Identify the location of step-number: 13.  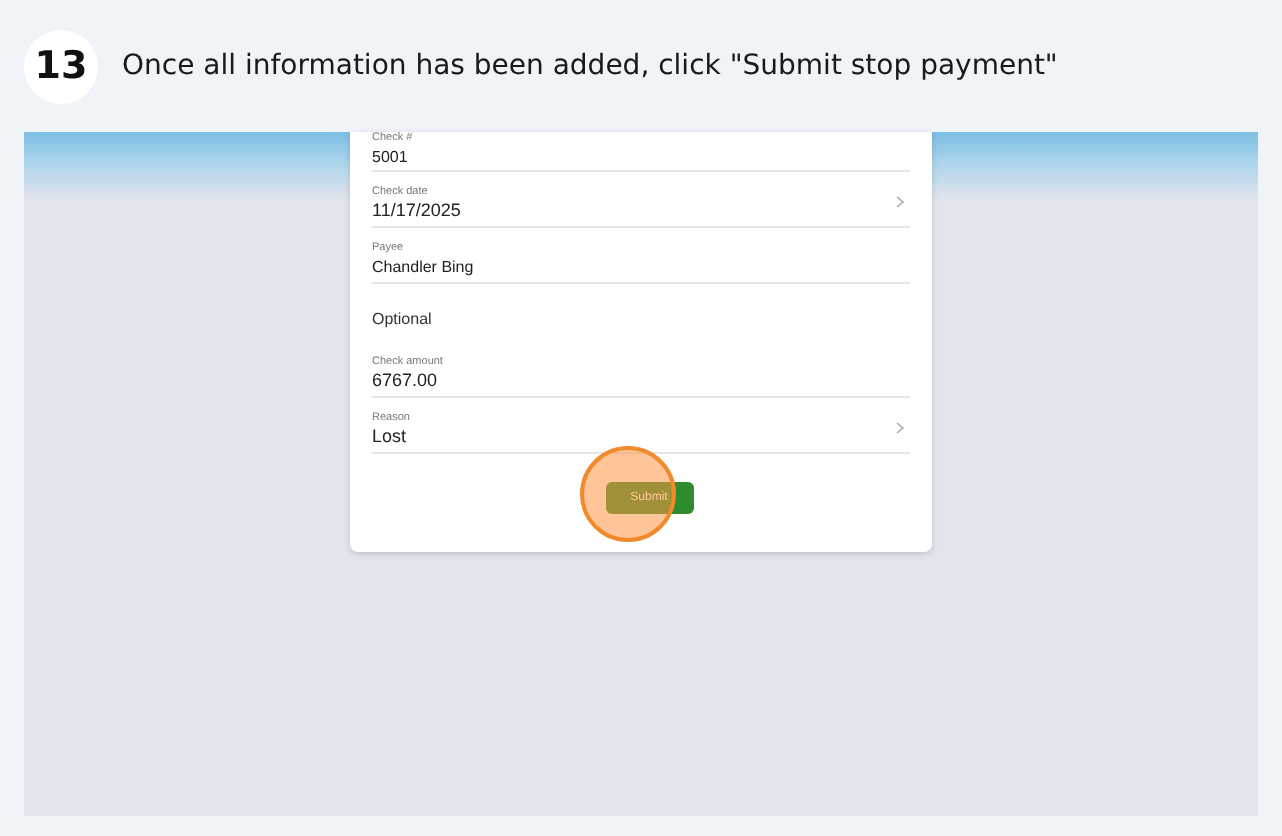
(61, 66).